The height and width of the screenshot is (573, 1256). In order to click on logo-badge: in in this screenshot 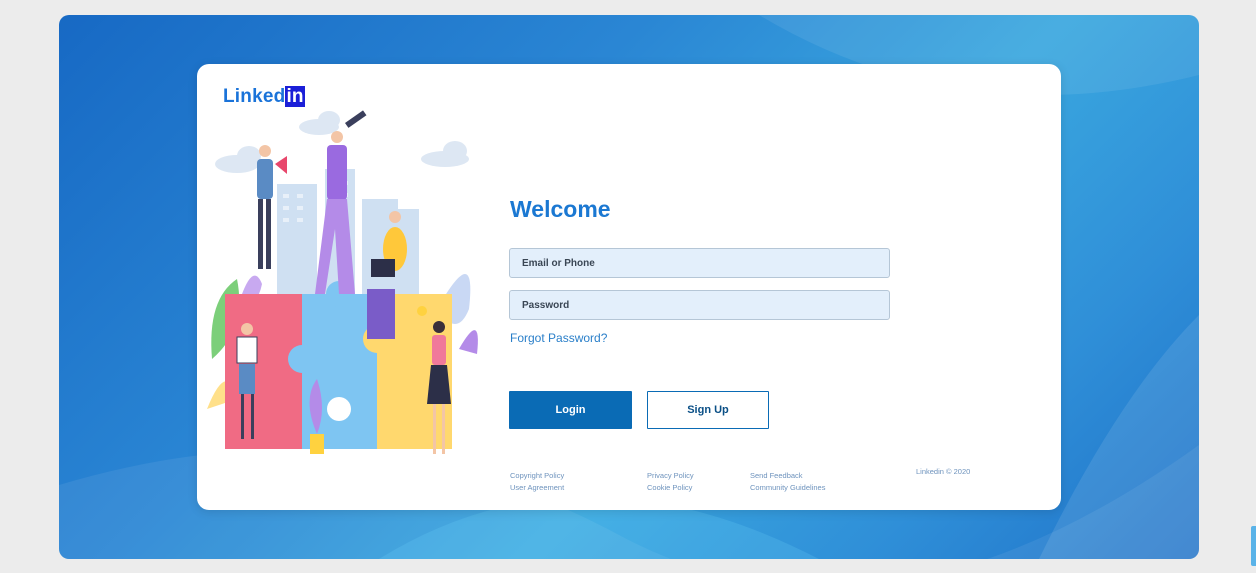, I will do `click(295, 96)`.